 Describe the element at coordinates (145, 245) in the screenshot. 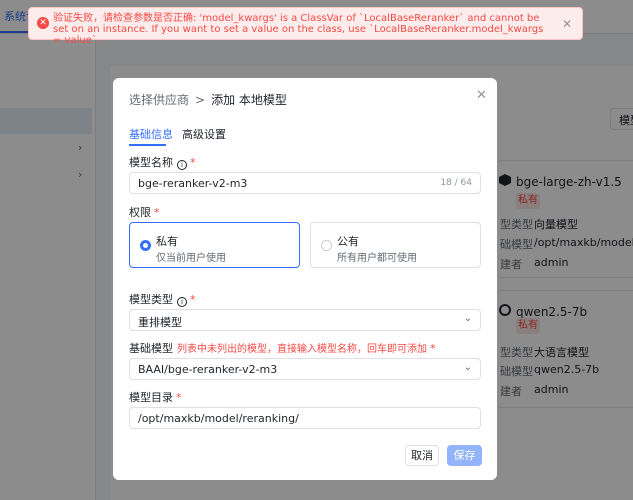

I see `radio-checked-icon` at that location.